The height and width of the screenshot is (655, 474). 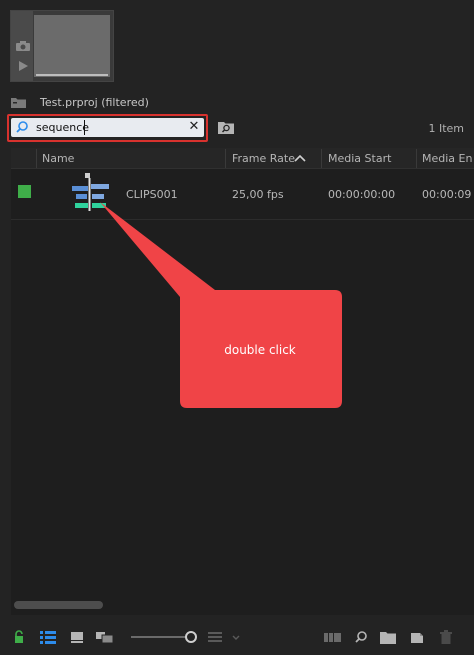 I want to click on project-name: Test.prproj (filtered), so click(x=94, y=102).